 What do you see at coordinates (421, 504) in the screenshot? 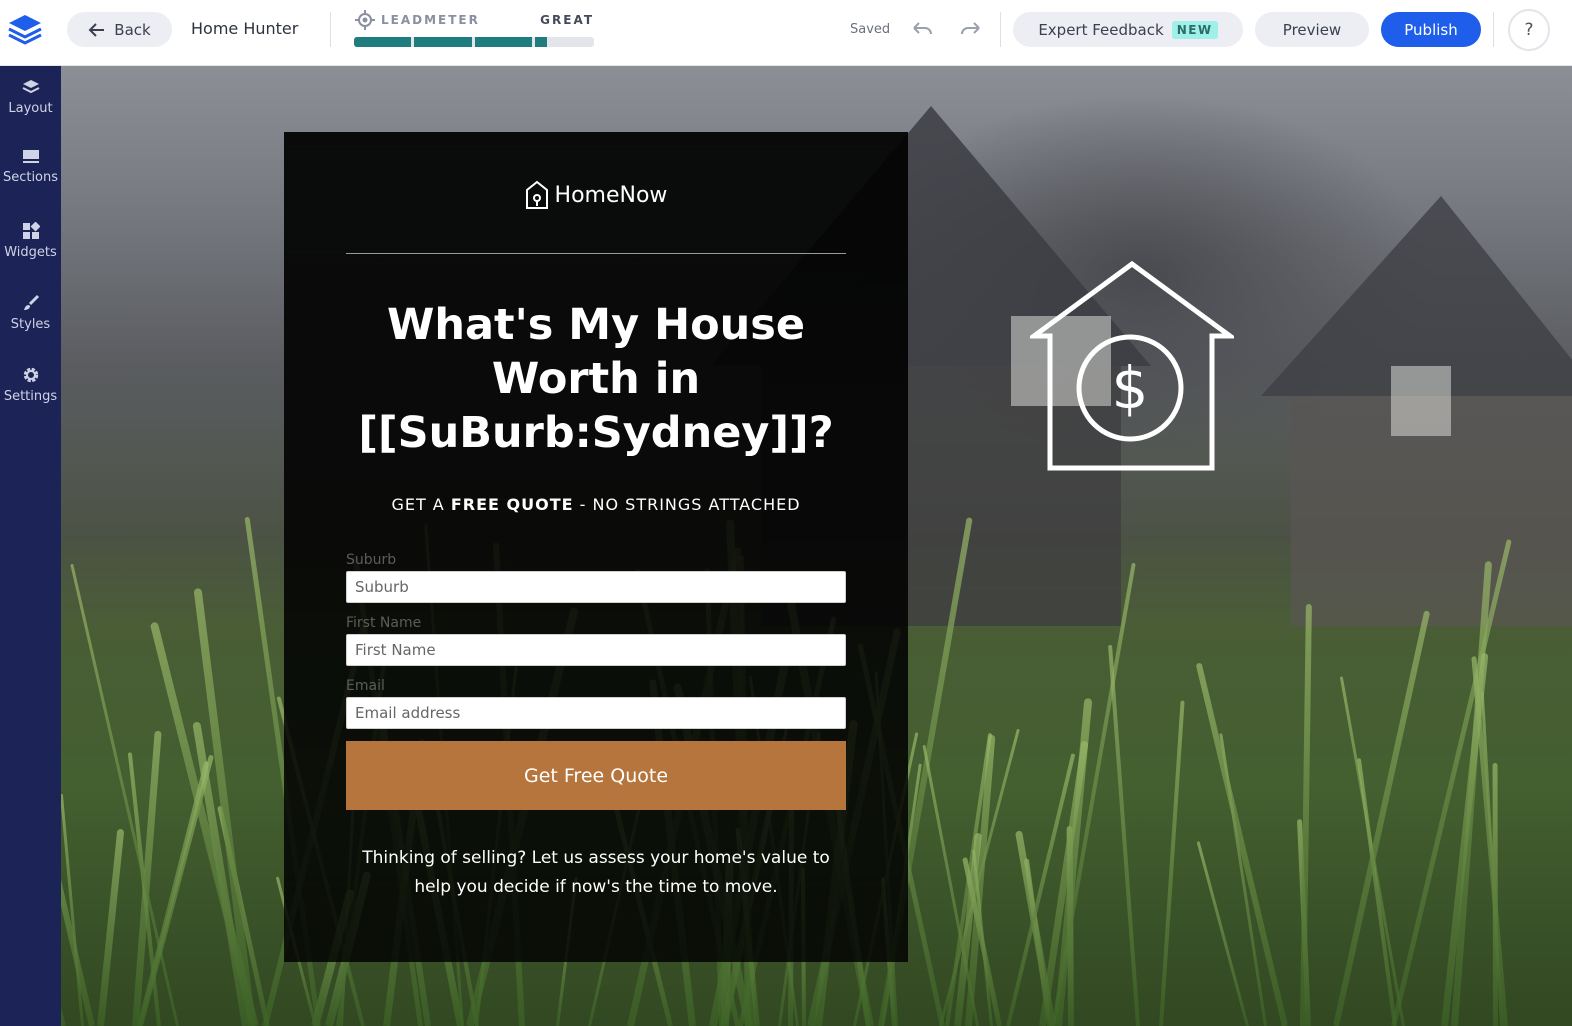
I see `subheadline-prefix: GET A` at bounding box center [421, 504].